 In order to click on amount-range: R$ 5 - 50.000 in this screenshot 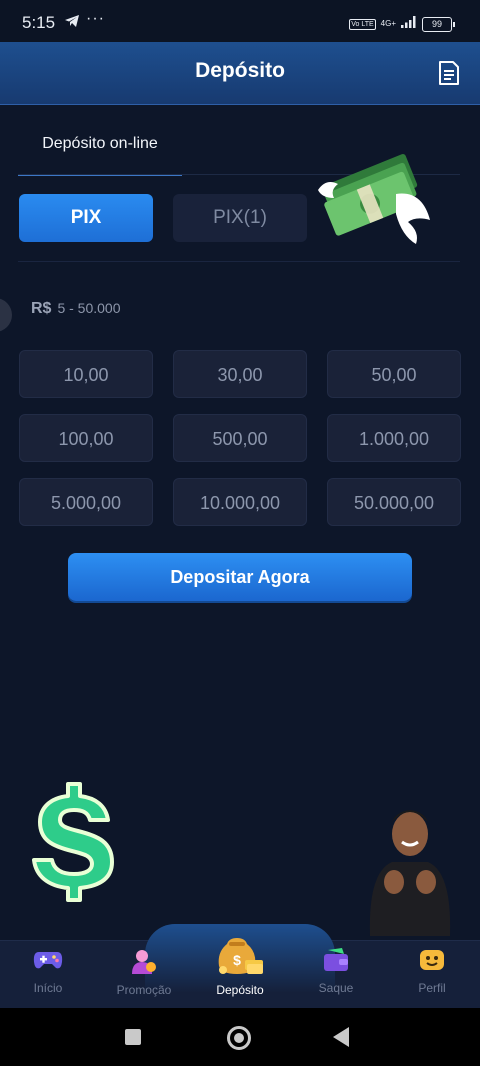, I will do `click(76, 309)`.